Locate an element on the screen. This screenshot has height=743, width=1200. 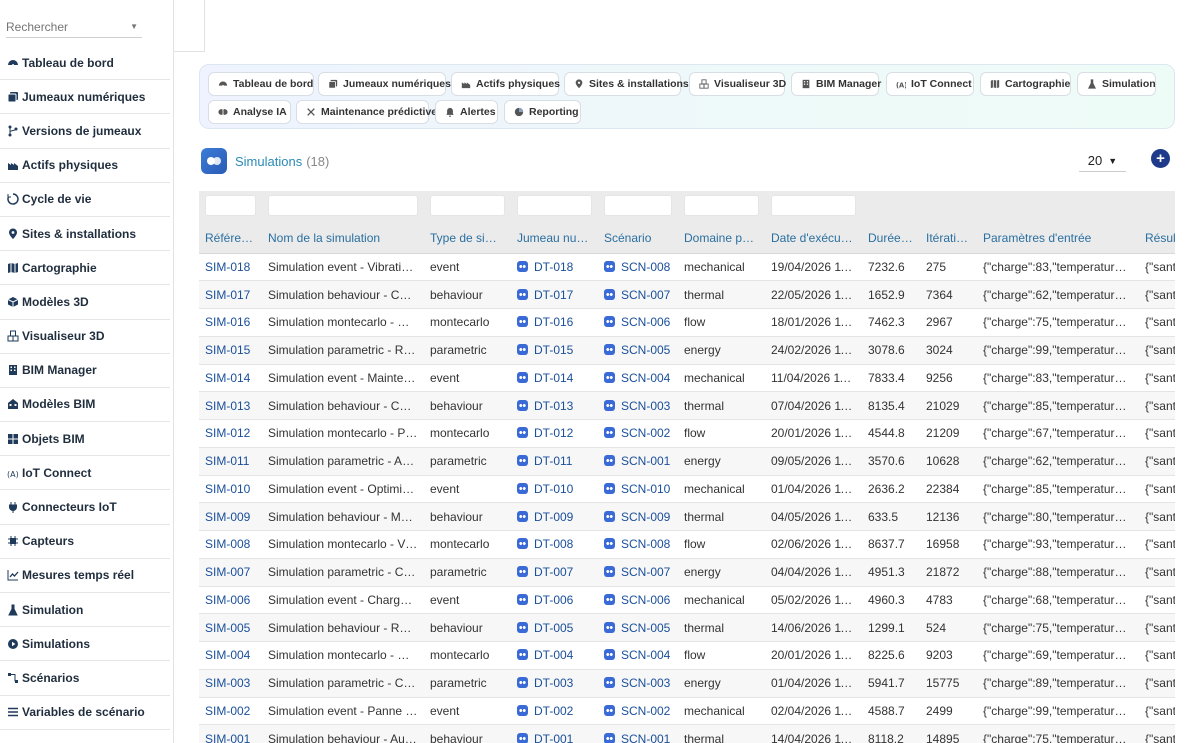
quicknav-chip-iot-connect: (A) IoT Connect is located at coordinates (930, 84).